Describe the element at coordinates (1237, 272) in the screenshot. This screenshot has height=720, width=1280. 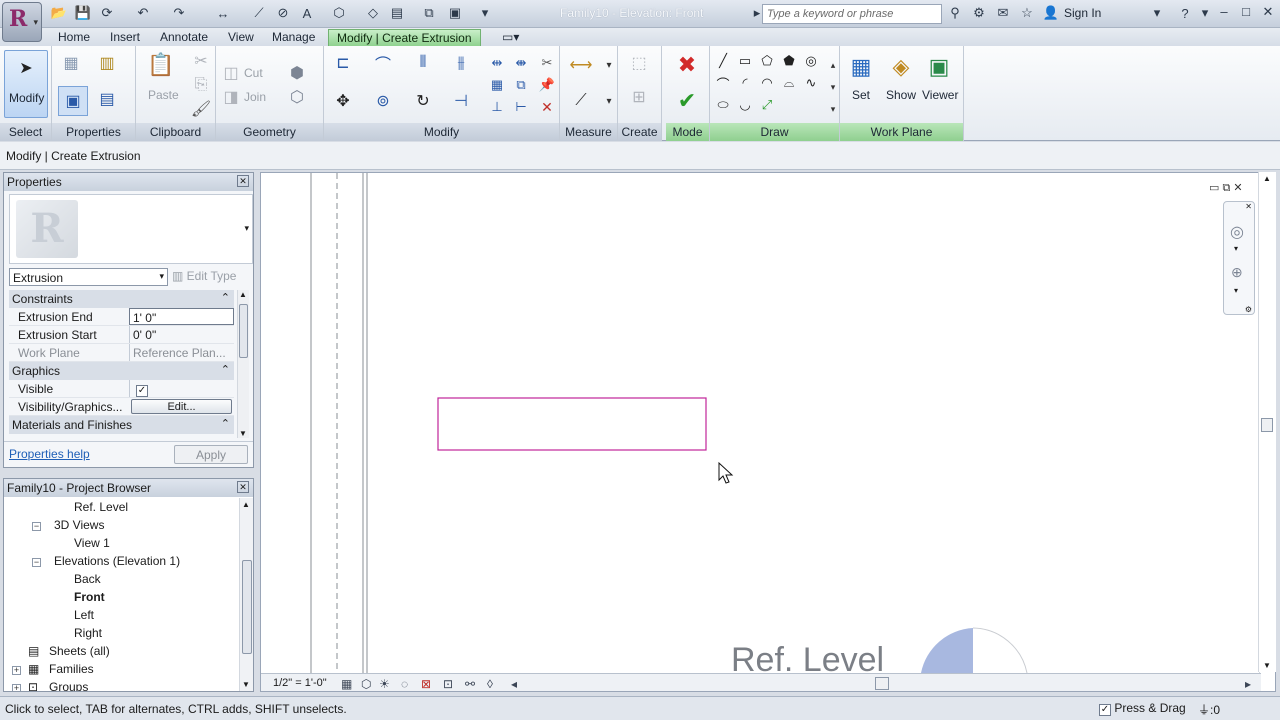
I see `zoom-region-icon: ⊕` at that location.